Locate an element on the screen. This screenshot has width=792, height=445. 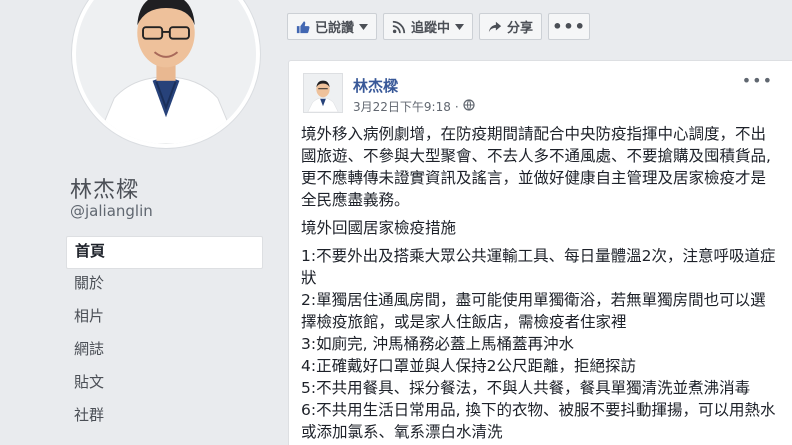
nav-item-notes: 網誌 is located at coordinates (164, 351).